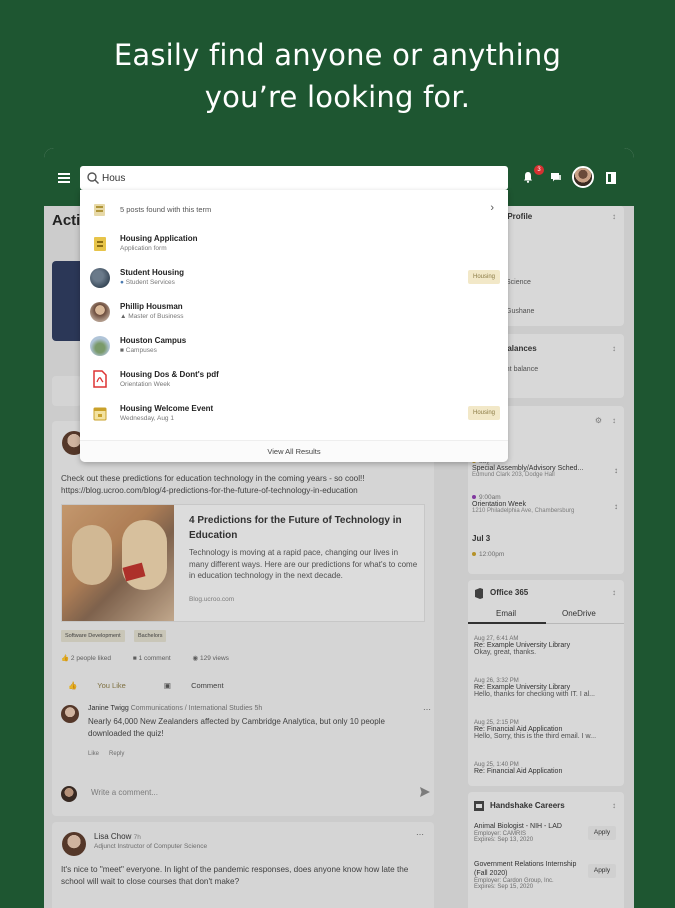  Describe the element at coordinates (337, 55) in the screenshot. I see `headline-line-1: Easily find anyone or anything` at that location.